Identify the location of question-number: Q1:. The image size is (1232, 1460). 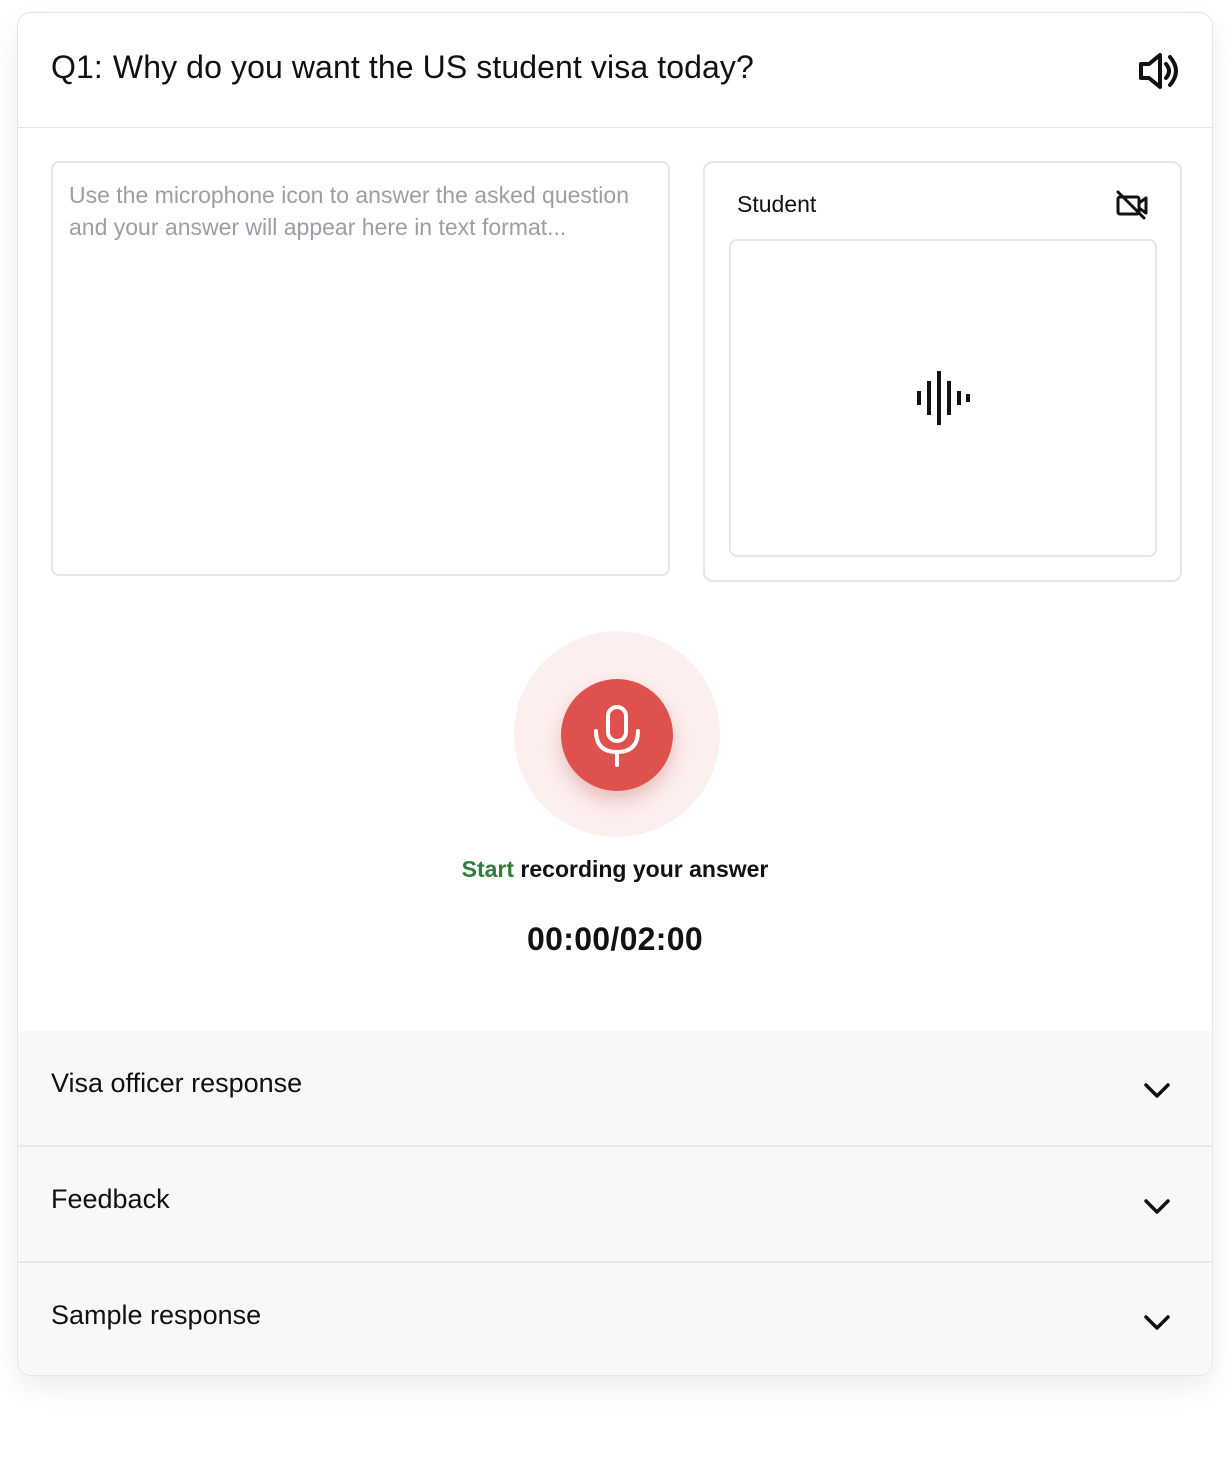
(77, 67).